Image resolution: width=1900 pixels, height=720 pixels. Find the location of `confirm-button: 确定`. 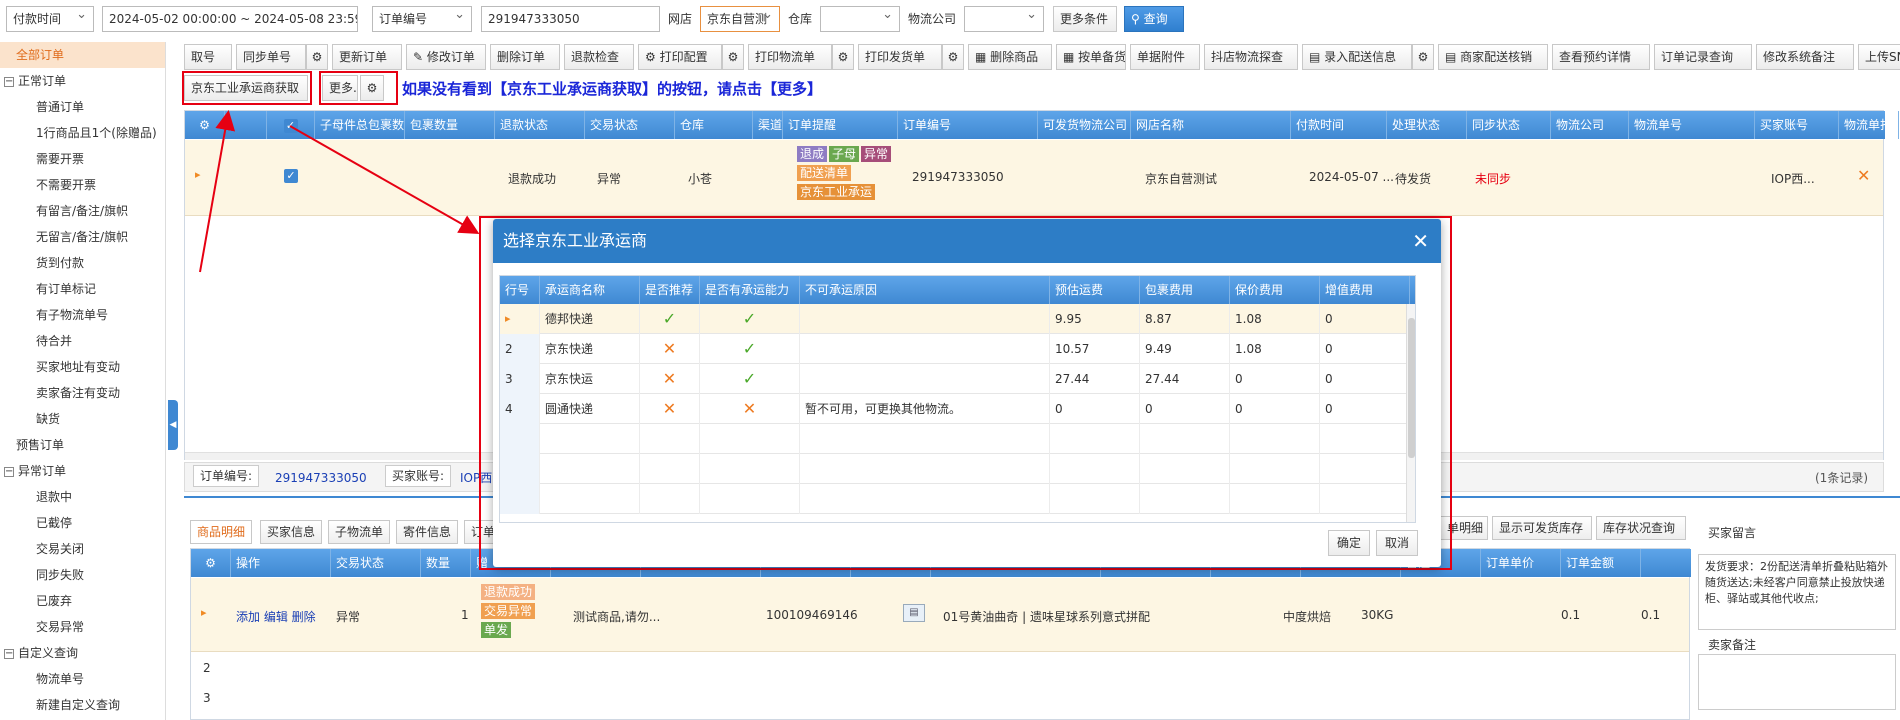

confirm-button: 确定 is located at coordinates (1349, 543).